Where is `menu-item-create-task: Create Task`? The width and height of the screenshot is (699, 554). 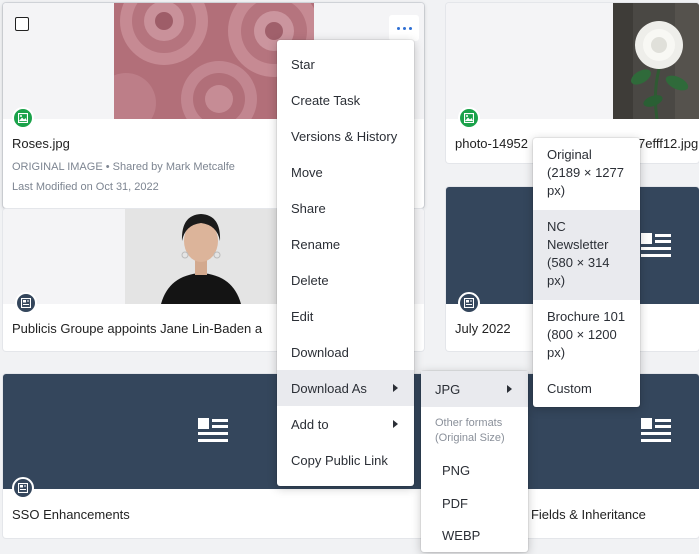
menu-item-create-task: Create Task is located at coordinates (345, 100).